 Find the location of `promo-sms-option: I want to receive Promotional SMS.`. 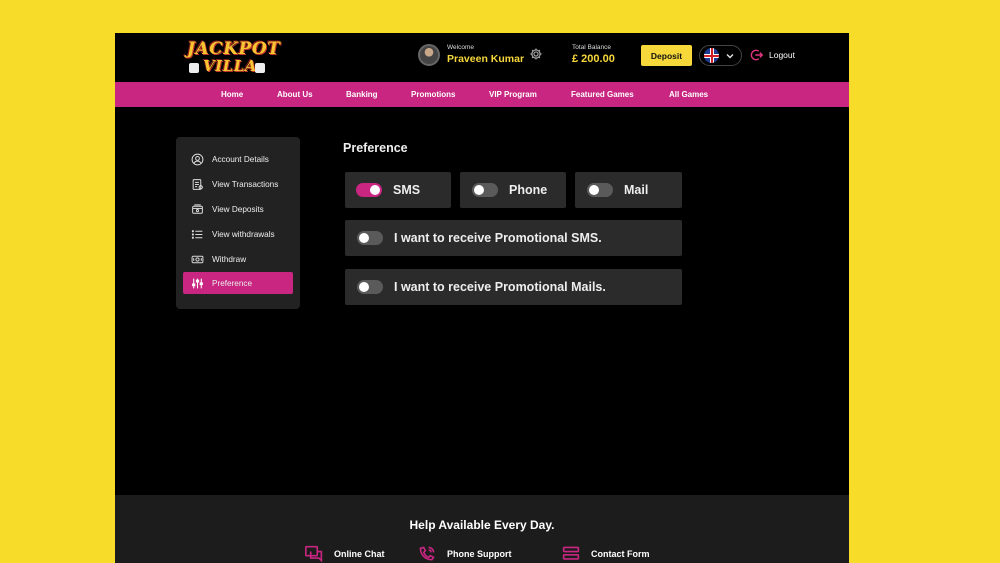

promo-sms-option: I want to receive Promotional SMS. is located at coordinates (513, 238).